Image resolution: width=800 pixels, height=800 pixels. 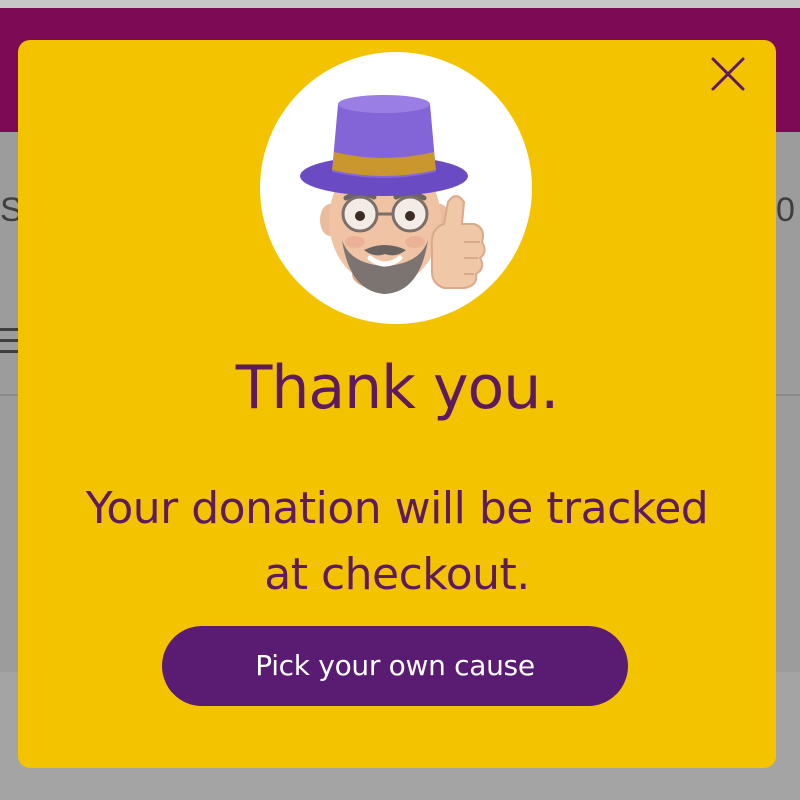 I want to click on close-button, so click(x=728, y=74).